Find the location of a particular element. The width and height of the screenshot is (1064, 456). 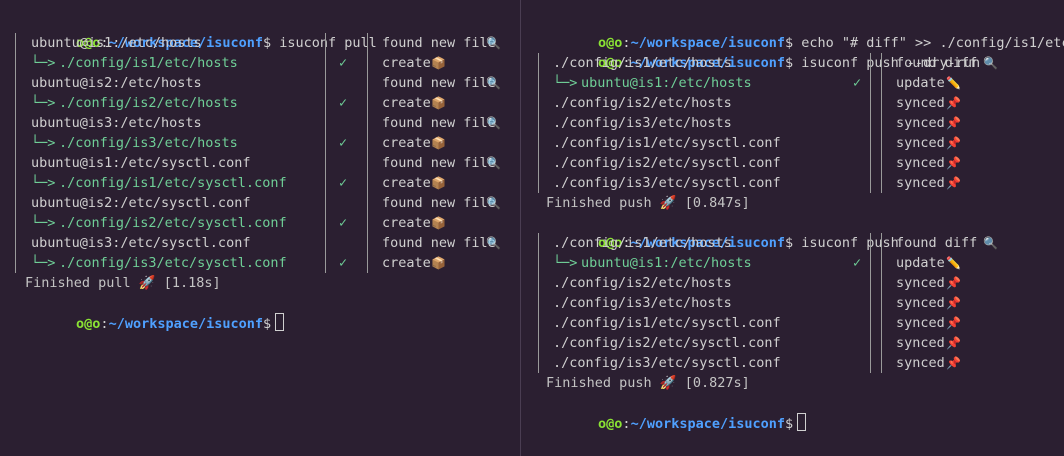

prompt-line: o@o:~/workspace/isuconf$ isuconf pull is located at coordinates (226, 43).